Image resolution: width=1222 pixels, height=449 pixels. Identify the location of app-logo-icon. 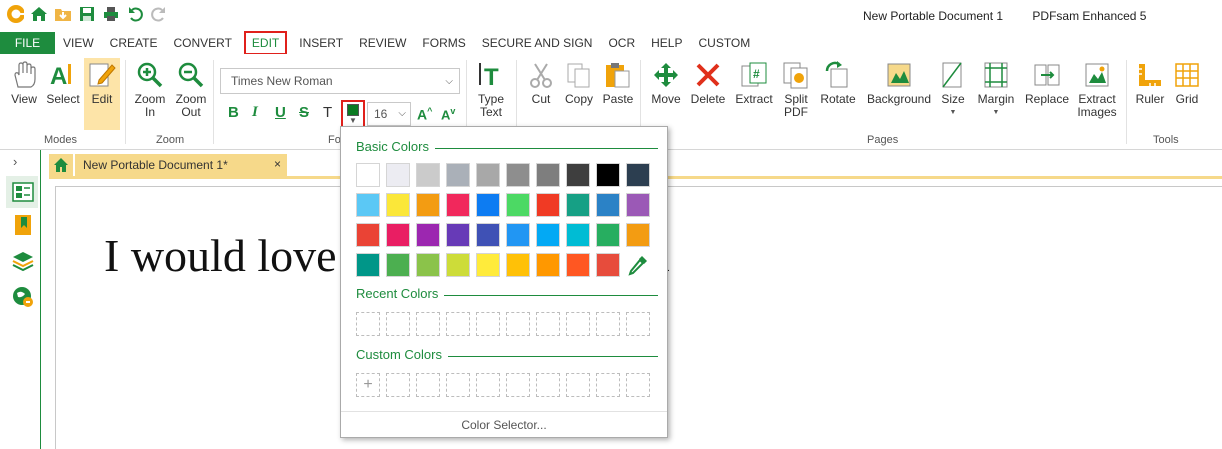
(15, 14).